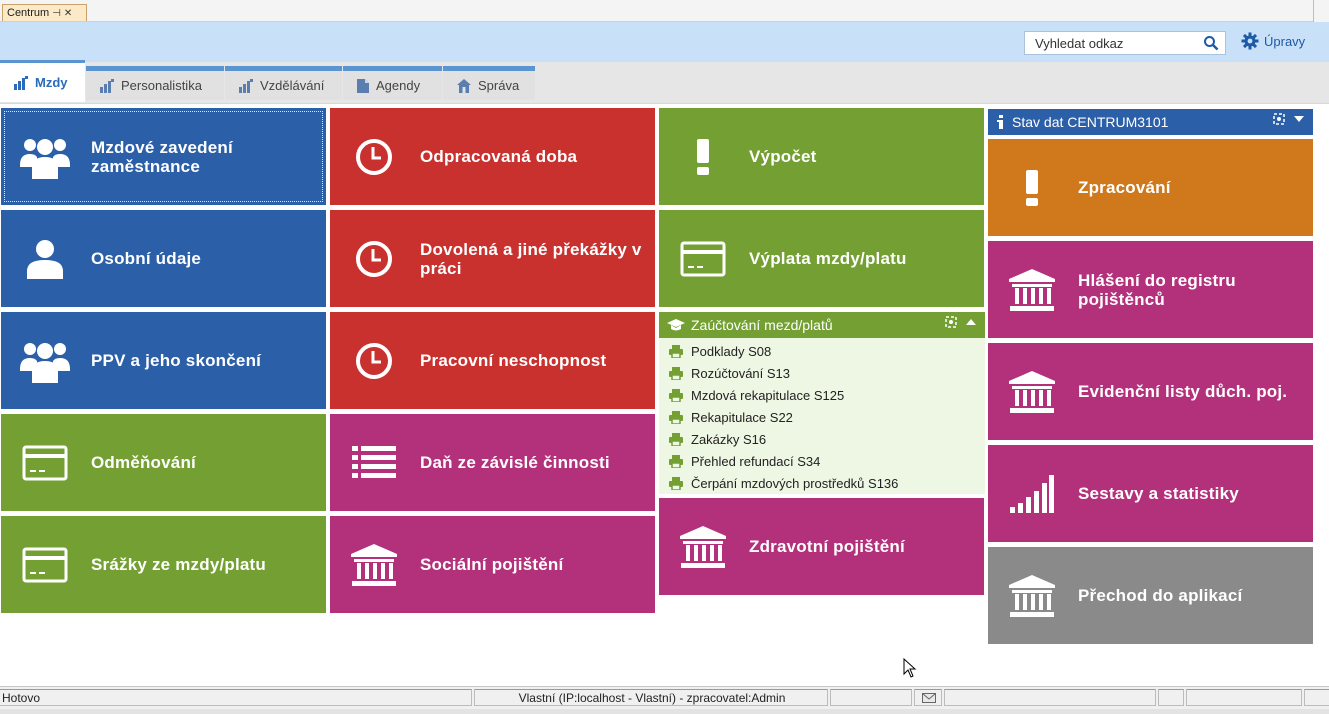  I want to click on exclamation-icon, so click(1032, 188).